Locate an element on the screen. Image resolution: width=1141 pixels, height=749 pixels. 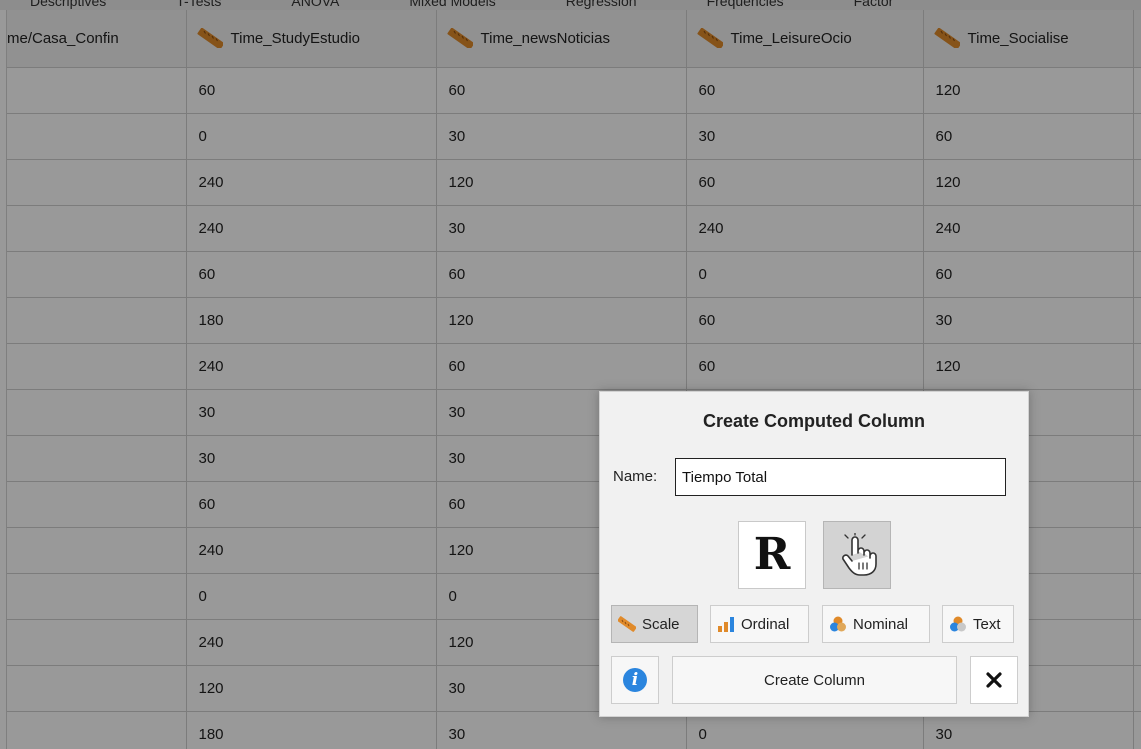
r-logo-icon: R is located at coordinates (772, 554).